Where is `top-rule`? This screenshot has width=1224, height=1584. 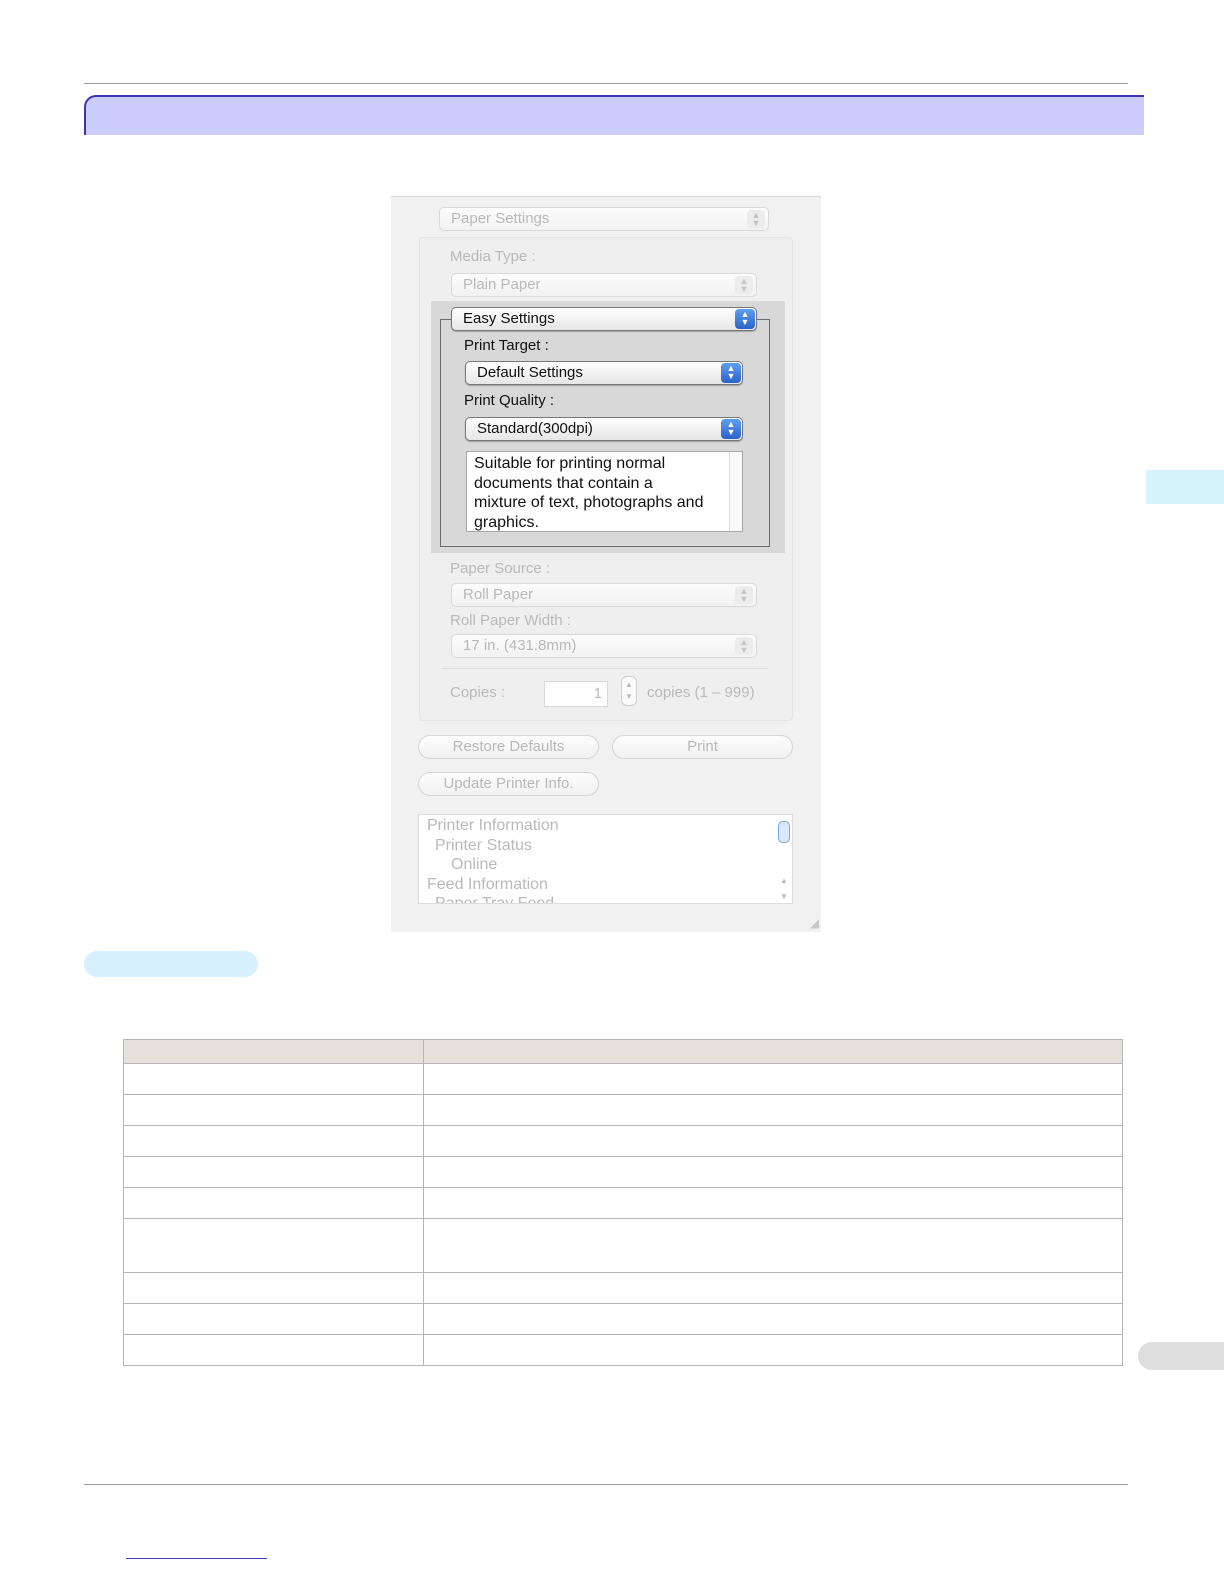 top-rule is located at coordinates (606, 83).